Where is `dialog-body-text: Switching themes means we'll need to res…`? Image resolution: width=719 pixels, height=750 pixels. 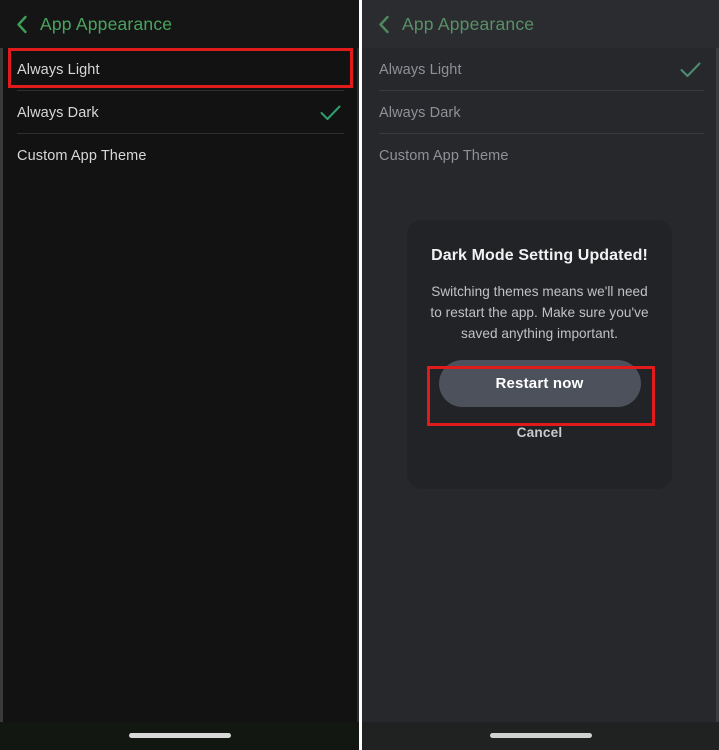 dialog-body-text: Switching themes means we'll need to res… is located at coordinates (539, 312).